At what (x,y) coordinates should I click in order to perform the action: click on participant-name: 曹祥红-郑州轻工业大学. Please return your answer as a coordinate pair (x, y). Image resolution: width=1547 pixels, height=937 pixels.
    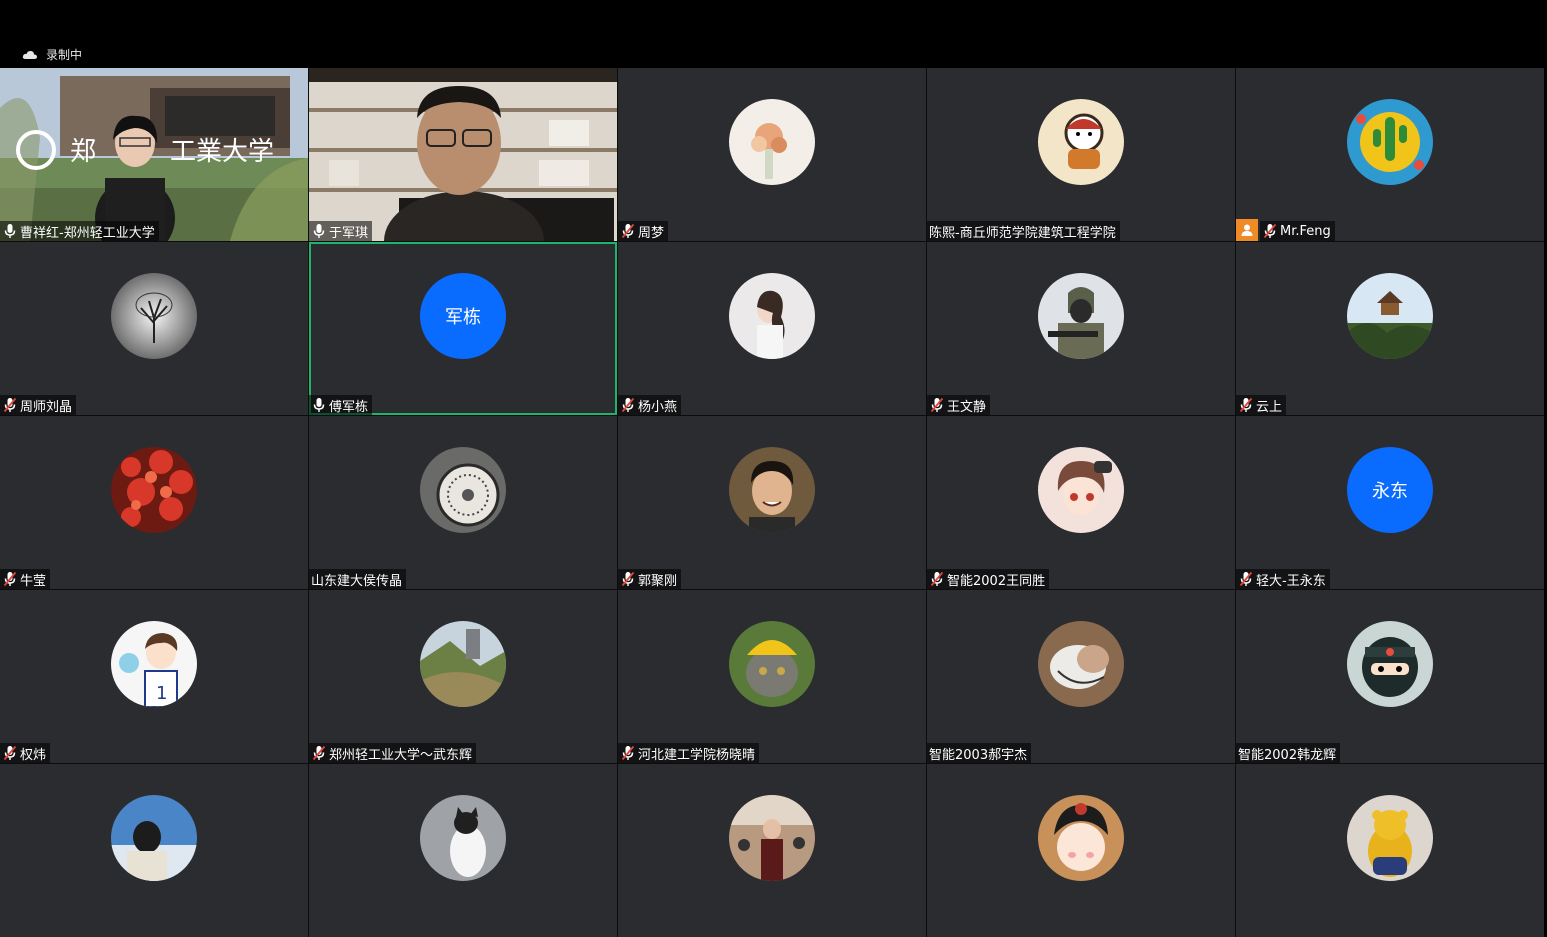
    Looking at the image, I should click on (87, 233).